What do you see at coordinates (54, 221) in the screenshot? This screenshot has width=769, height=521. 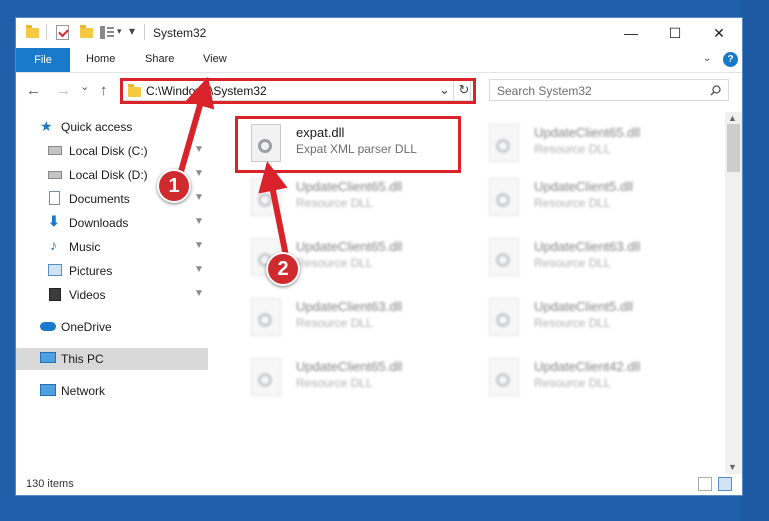 I see `download-icon: ⬇` at bounding box center [54, 221].